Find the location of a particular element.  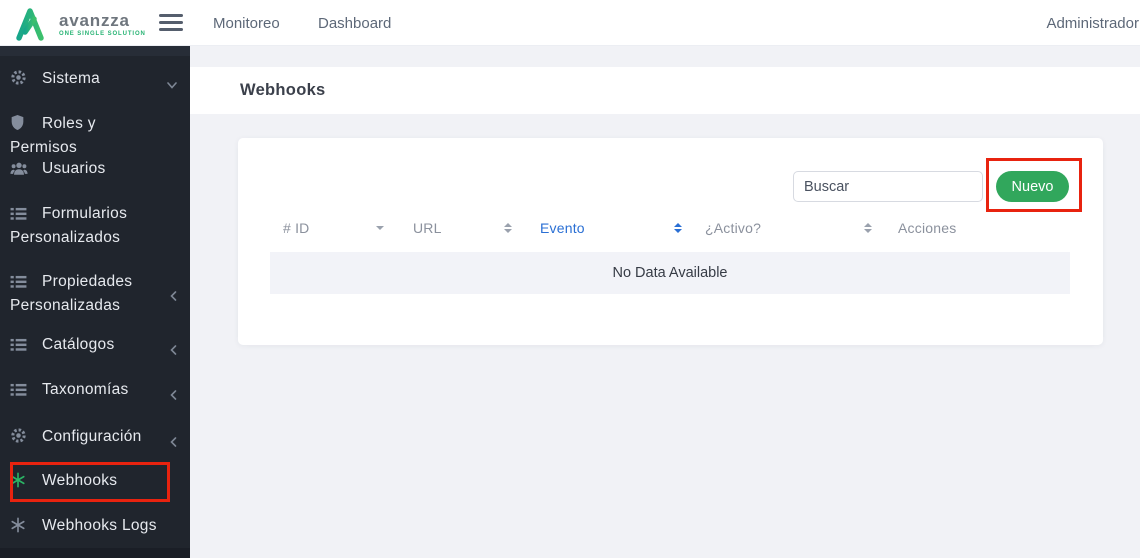

empty-table-row: No Data Available is located at coordinates (670, 273).